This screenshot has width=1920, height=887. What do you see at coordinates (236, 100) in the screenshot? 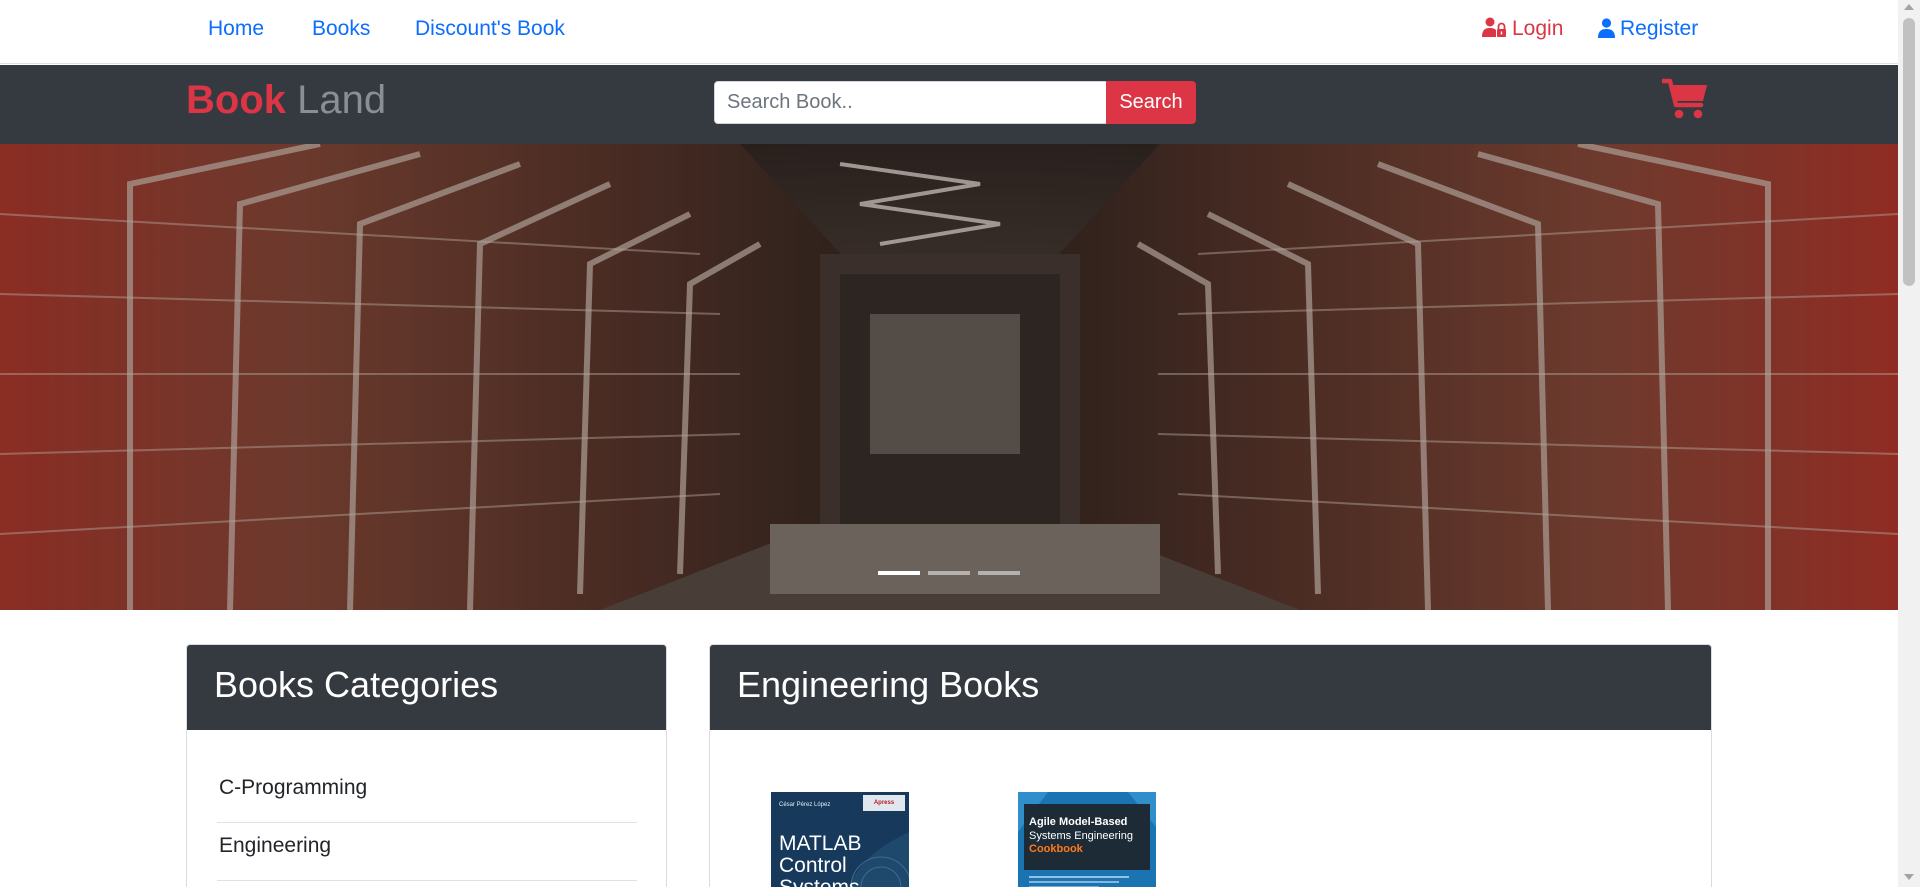
I see `brand-part-book: Book` at bounding box center [236, 100].